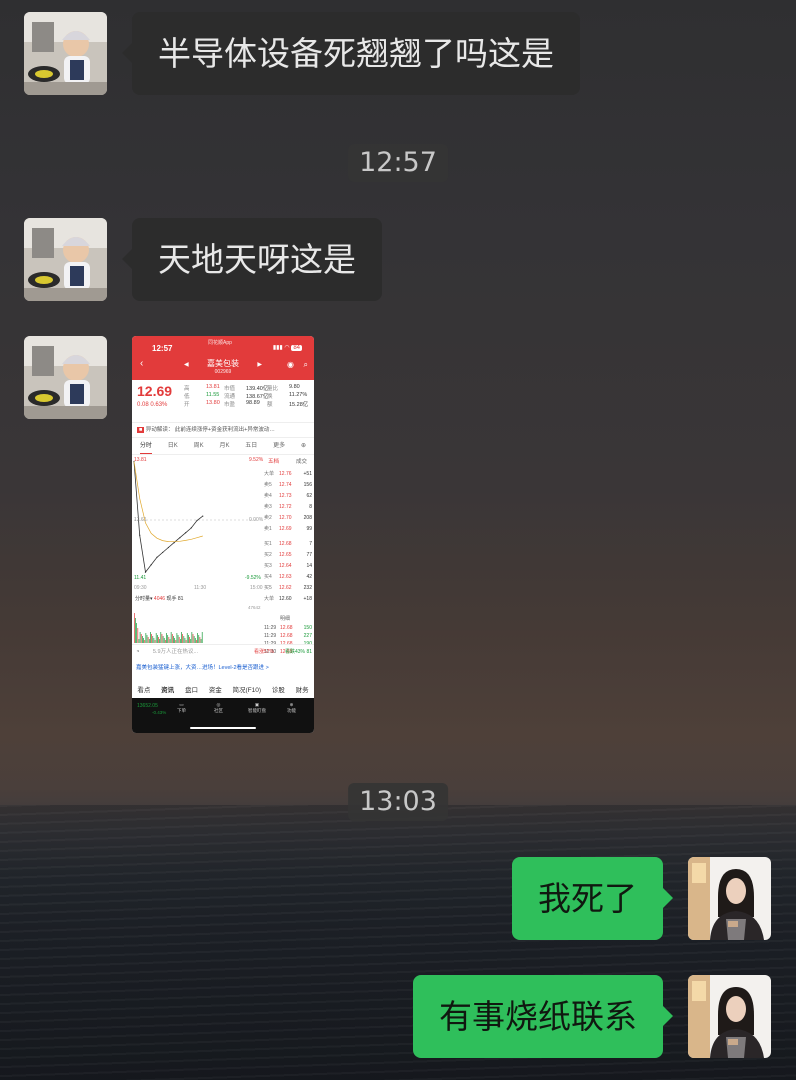 The width and height of the screenshot is (796, 1080). I want to click on message-bubble-outgoing: 我死了, so click(592, 898).